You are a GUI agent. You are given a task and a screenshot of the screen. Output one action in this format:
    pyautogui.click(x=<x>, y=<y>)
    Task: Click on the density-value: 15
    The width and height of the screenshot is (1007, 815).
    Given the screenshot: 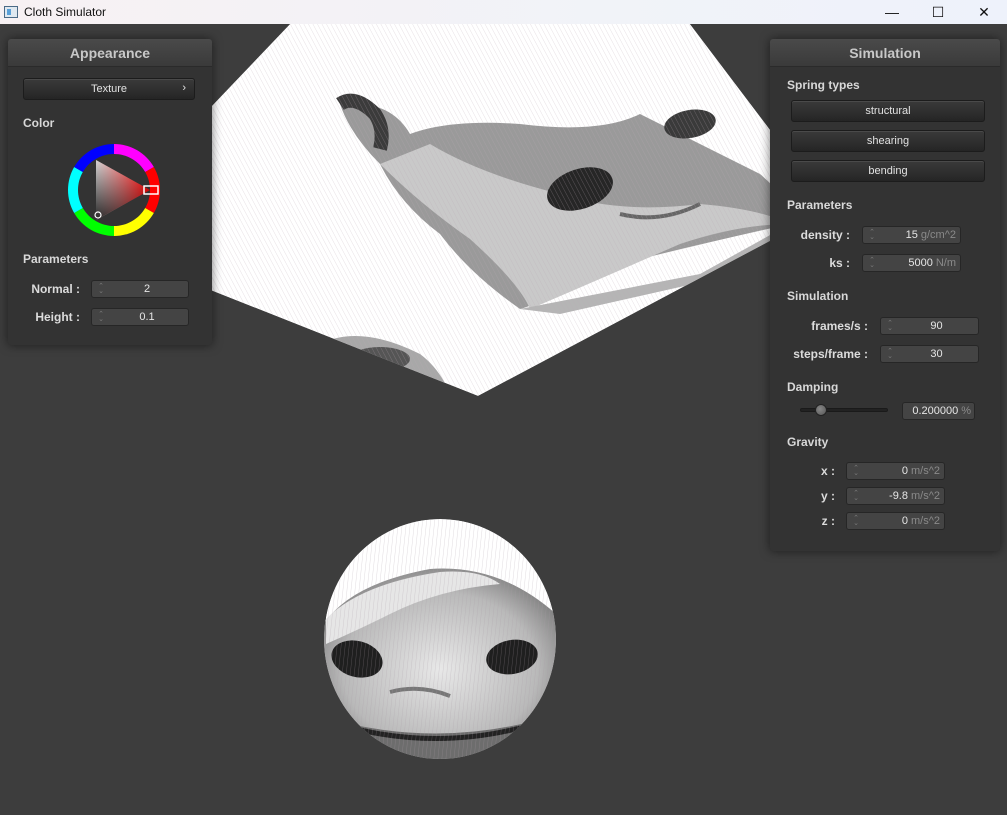 What is the action you would take?
    pyautogui.click(x=911, y=235)
    